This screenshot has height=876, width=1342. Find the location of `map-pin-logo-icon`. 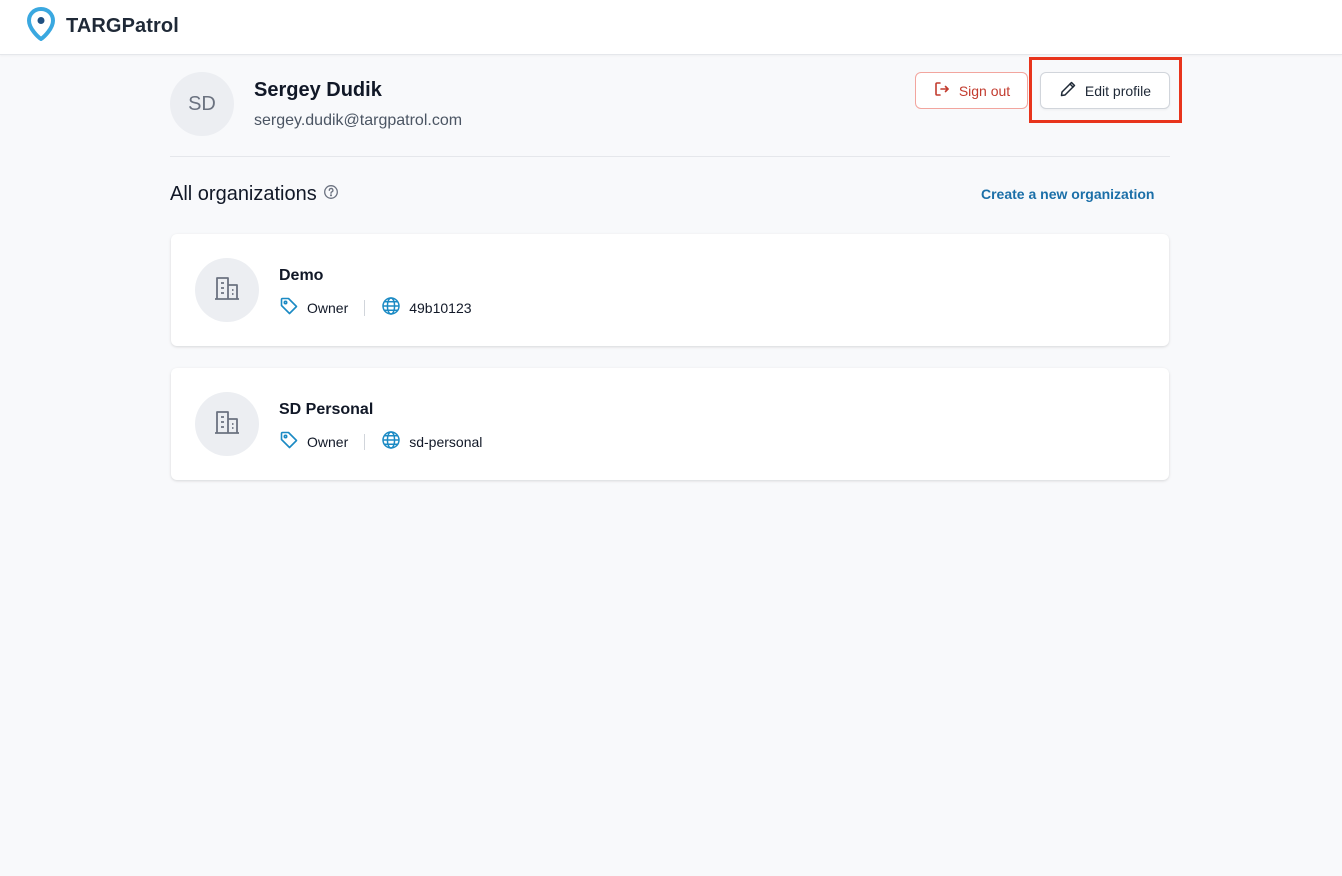

map-pin-logo-icon is located at coordinates (41, 26).